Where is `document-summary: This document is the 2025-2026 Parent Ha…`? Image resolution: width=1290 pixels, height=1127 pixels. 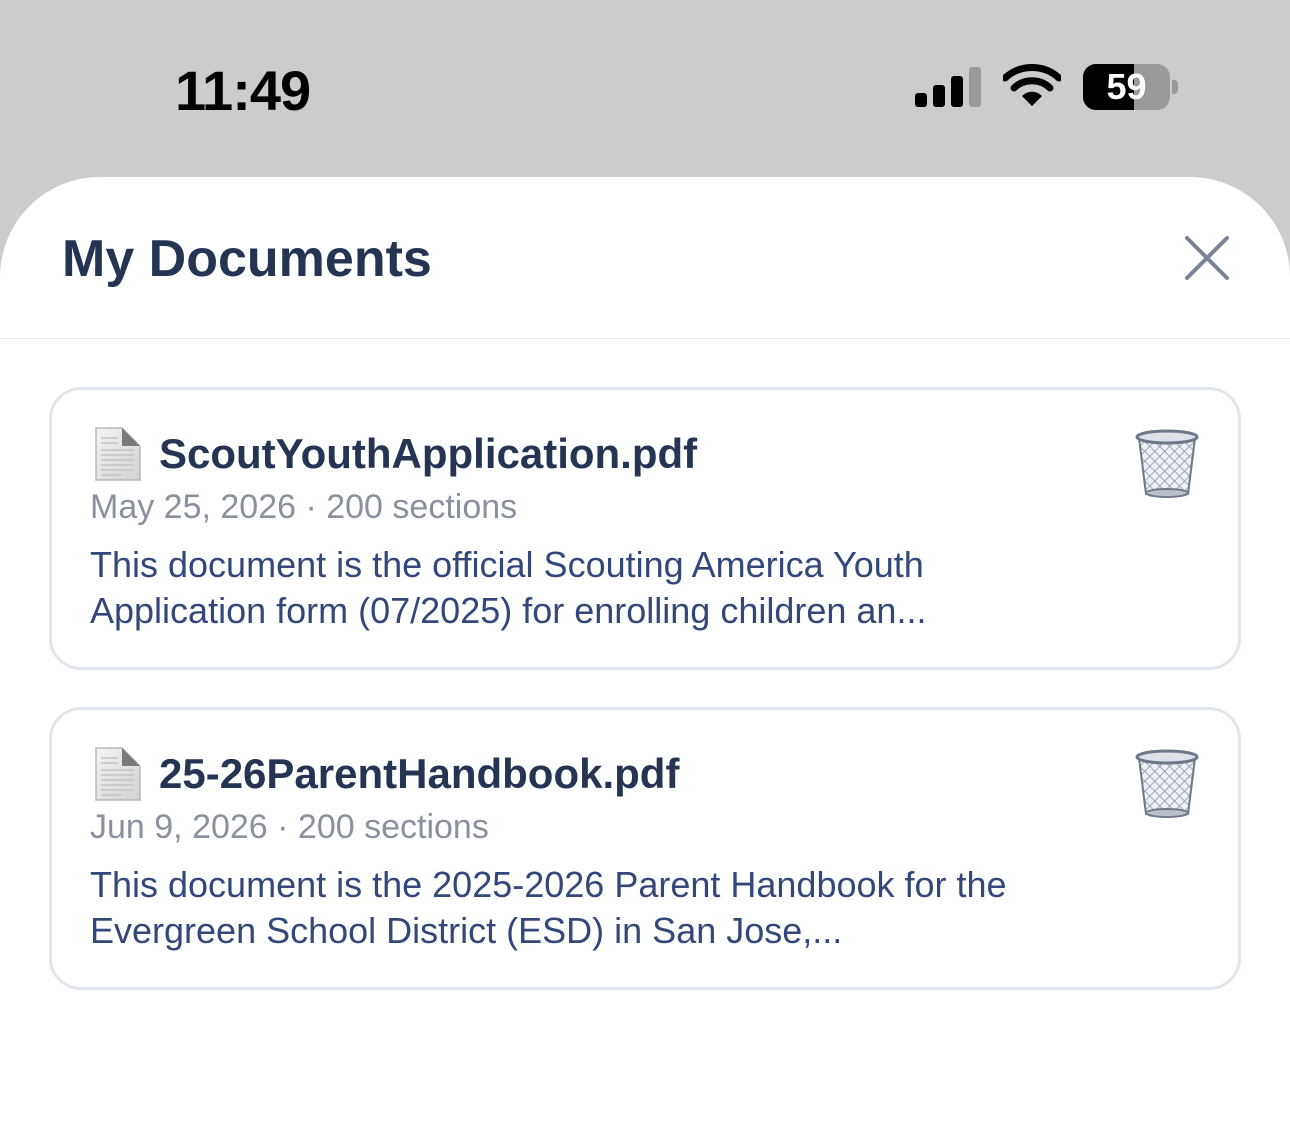 document-summary: This document is the 2025-2026 Parent Ha… is located at coordinates (548, 907).